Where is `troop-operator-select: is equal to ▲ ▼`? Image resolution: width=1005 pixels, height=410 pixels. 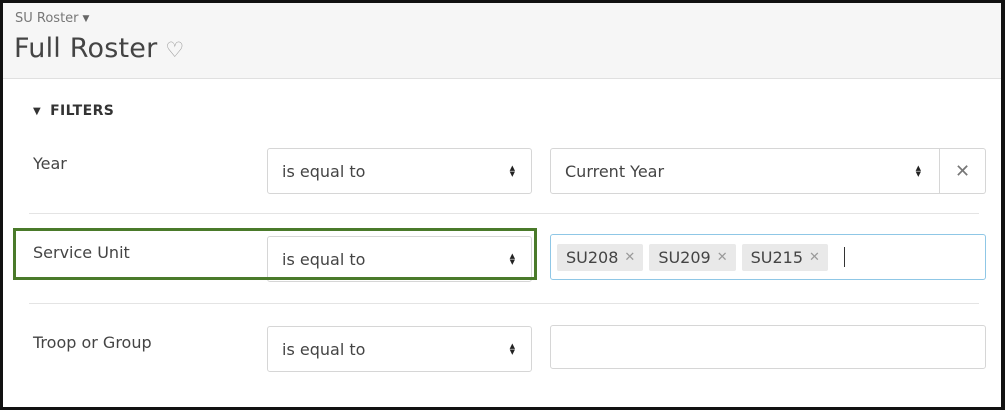 troop-operator-select: is equal to ▲ ▼ is located at coordinates (399, 349).